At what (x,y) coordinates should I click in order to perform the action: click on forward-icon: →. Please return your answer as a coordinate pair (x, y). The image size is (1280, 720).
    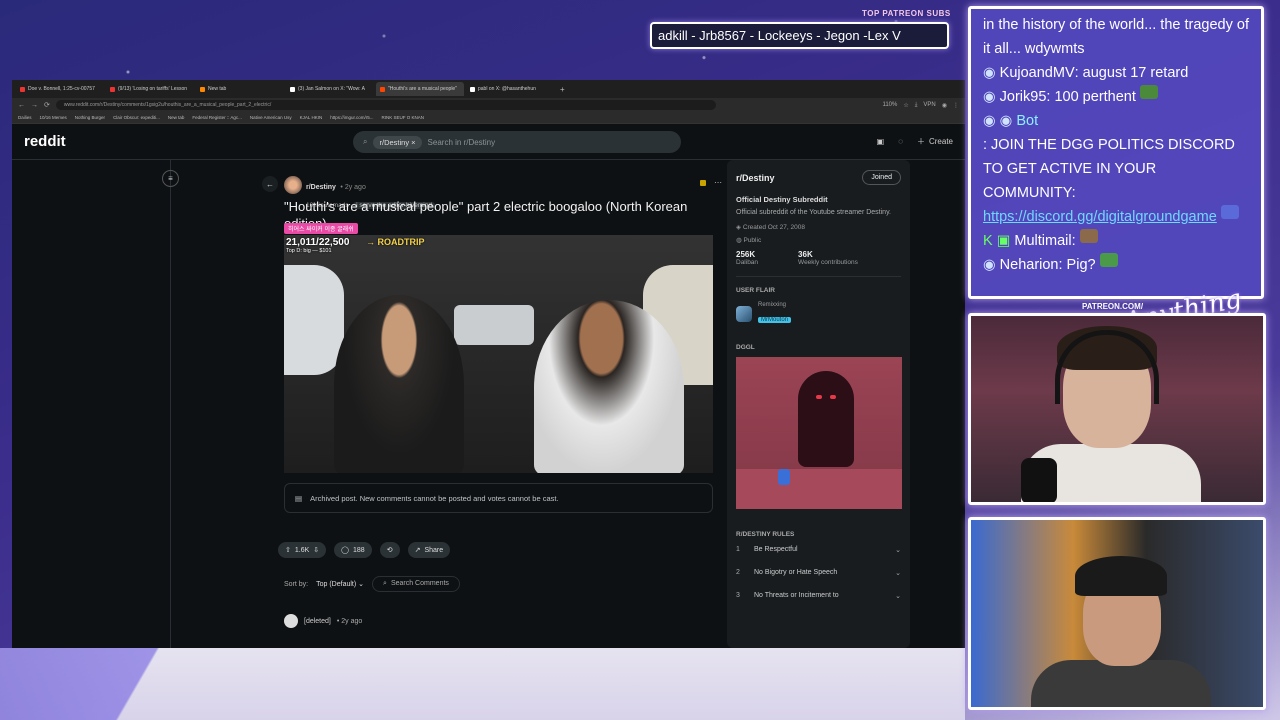
    Looking at the image, I should click on (34, 105).